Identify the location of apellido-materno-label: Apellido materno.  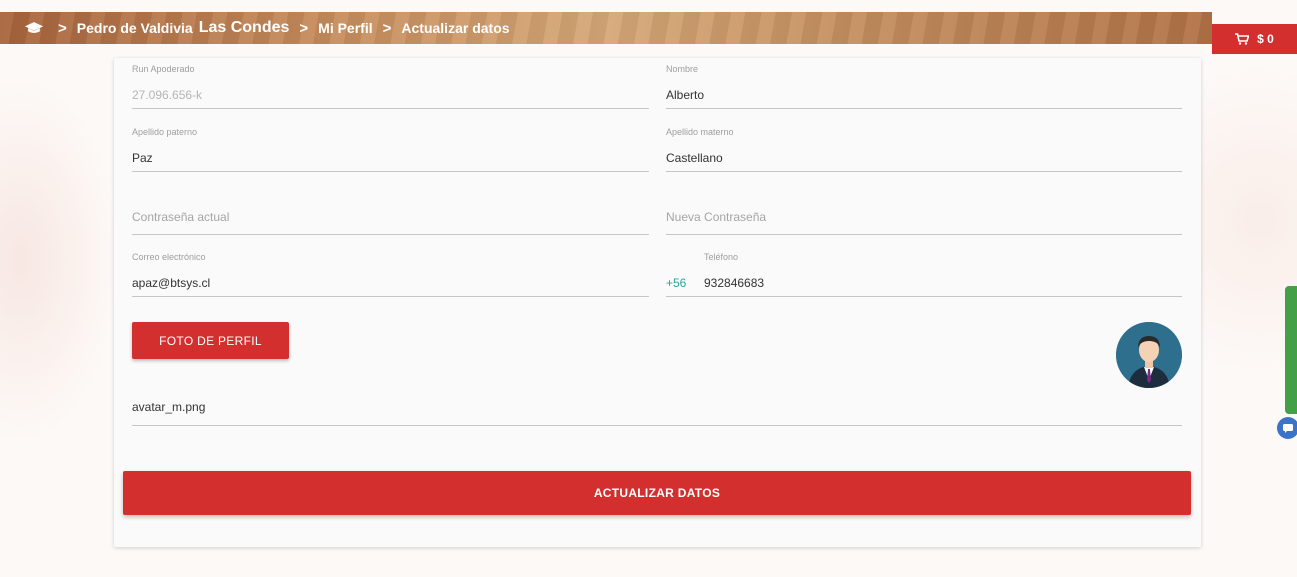
(700, 132).